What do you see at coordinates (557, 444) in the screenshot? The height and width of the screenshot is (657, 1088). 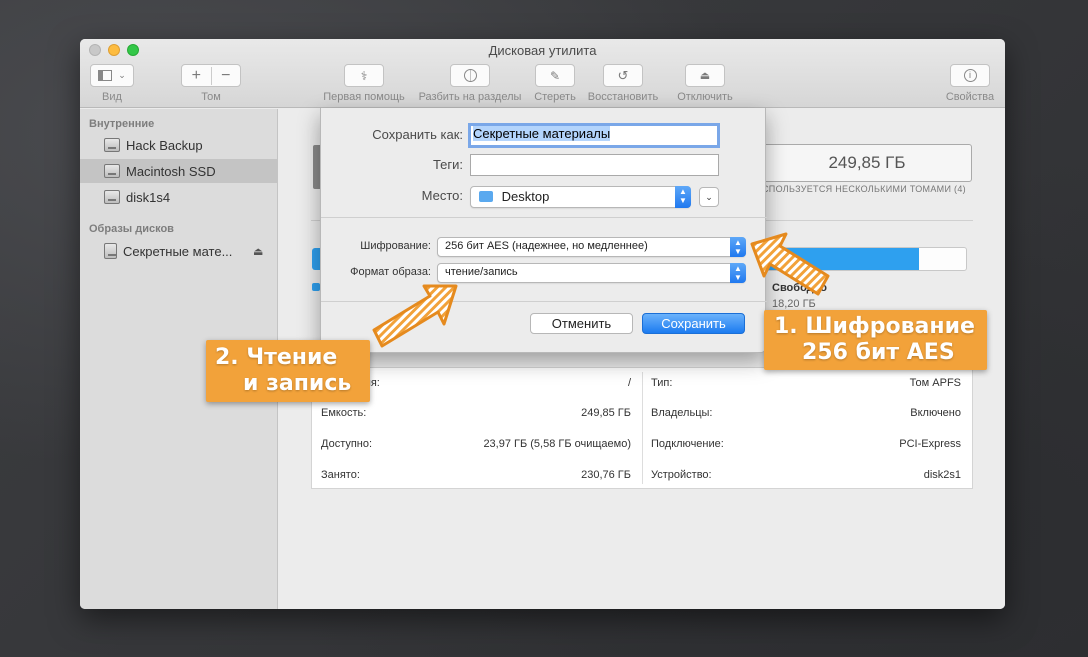 I see `info-value: 23,97 ГБ (5,58 ГБ очищаемо)` at bounding box center [557, 444].